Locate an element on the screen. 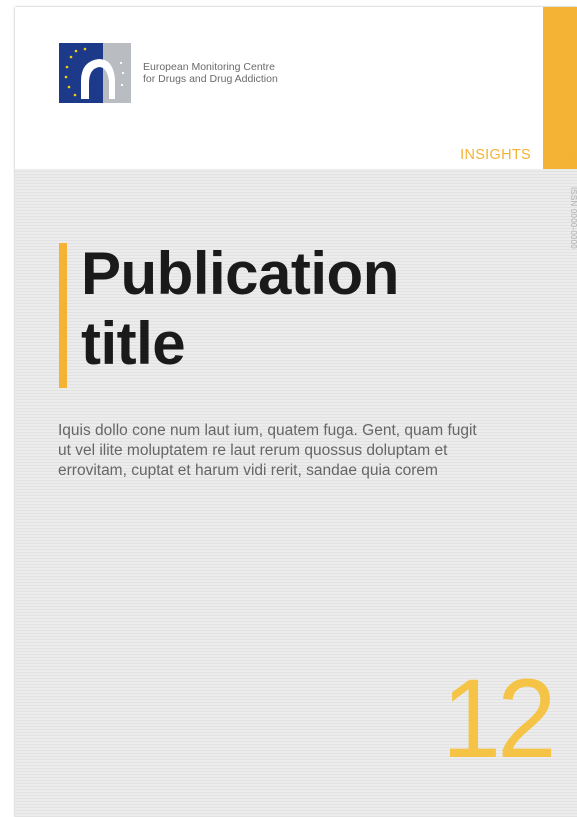  accent-strip is located at coordinates (560, 88).